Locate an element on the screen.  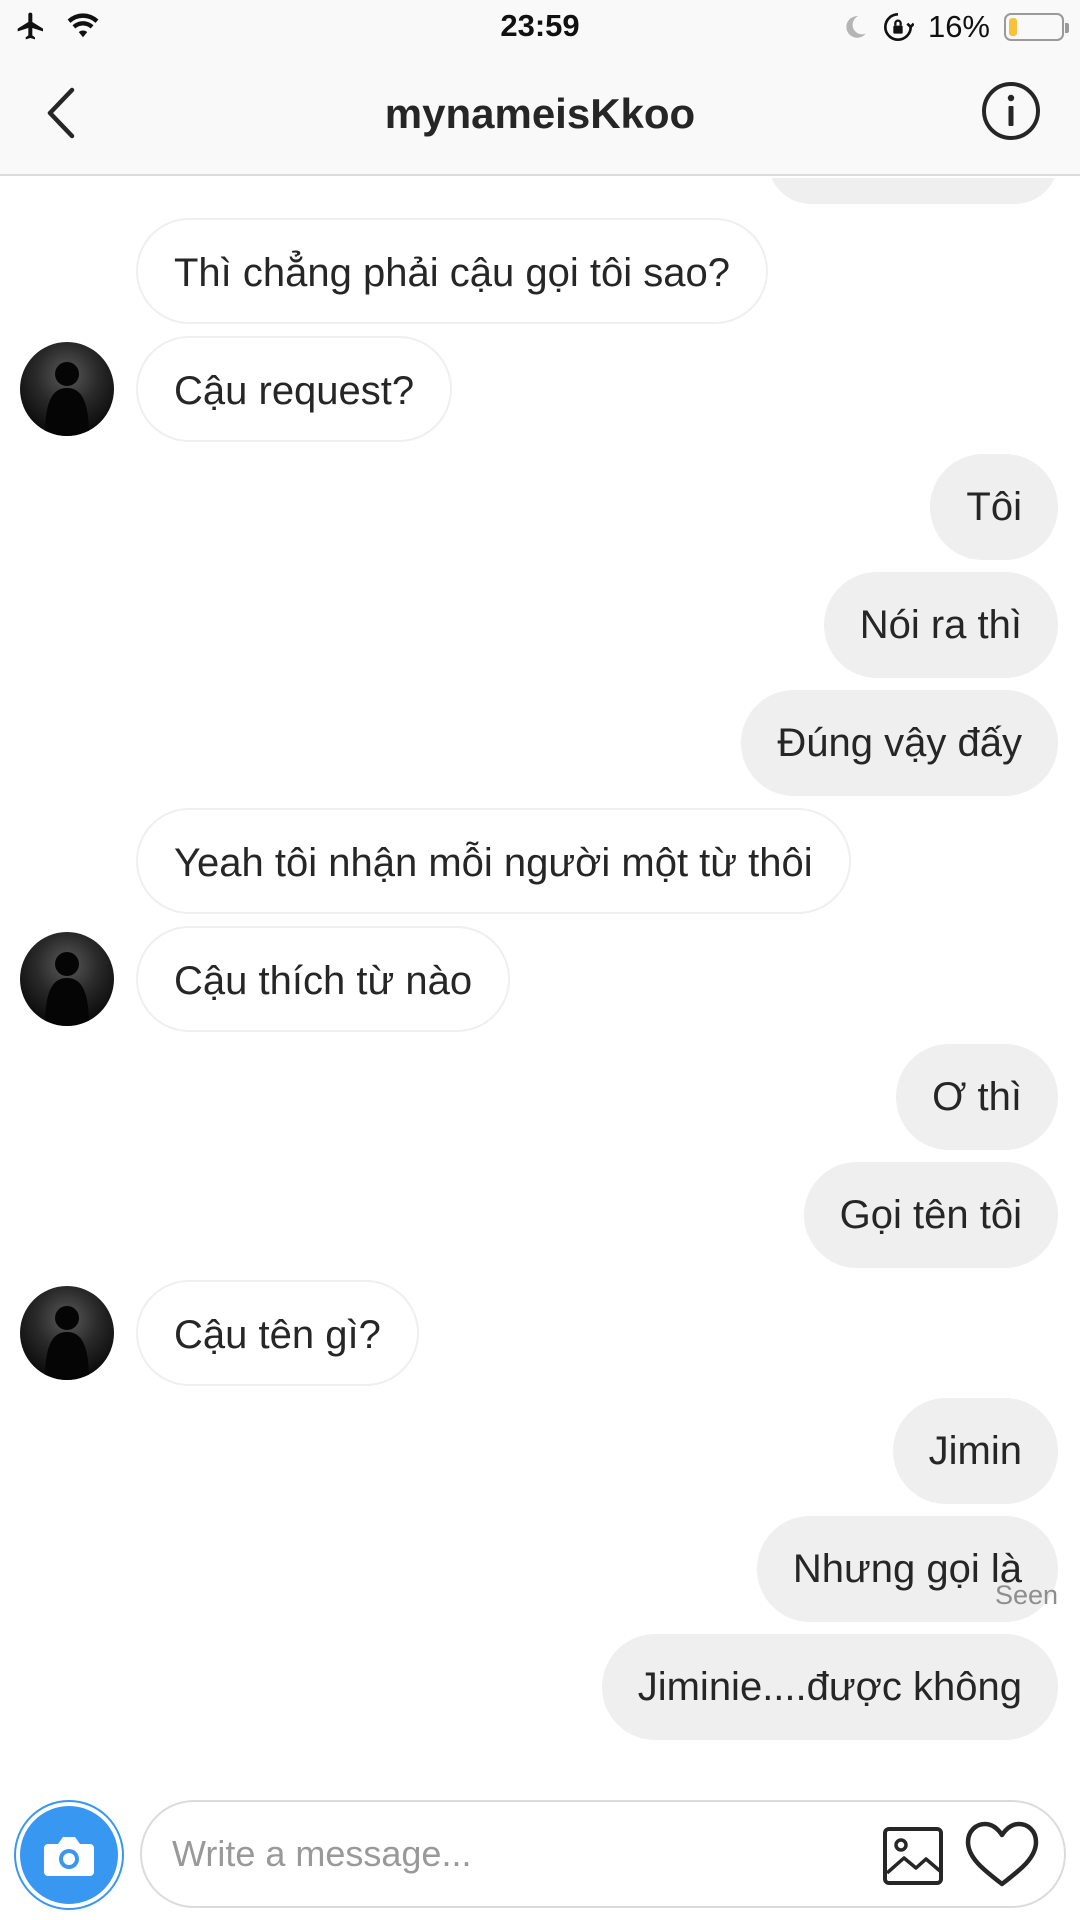
message-bubble-outgoing: Tôi is located at coordinates (994, 507).